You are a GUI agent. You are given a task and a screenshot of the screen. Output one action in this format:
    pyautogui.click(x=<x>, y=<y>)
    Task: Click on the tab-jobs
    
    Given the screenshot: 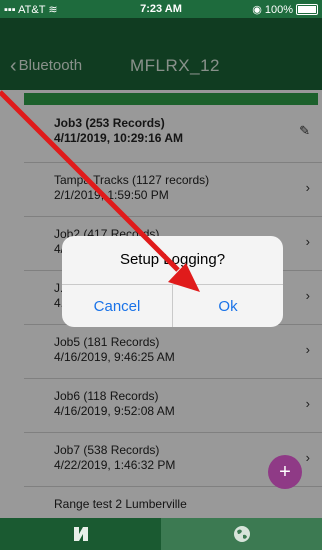 What is the action you would take?
    pyautogui.click(x=80, y=534)
    